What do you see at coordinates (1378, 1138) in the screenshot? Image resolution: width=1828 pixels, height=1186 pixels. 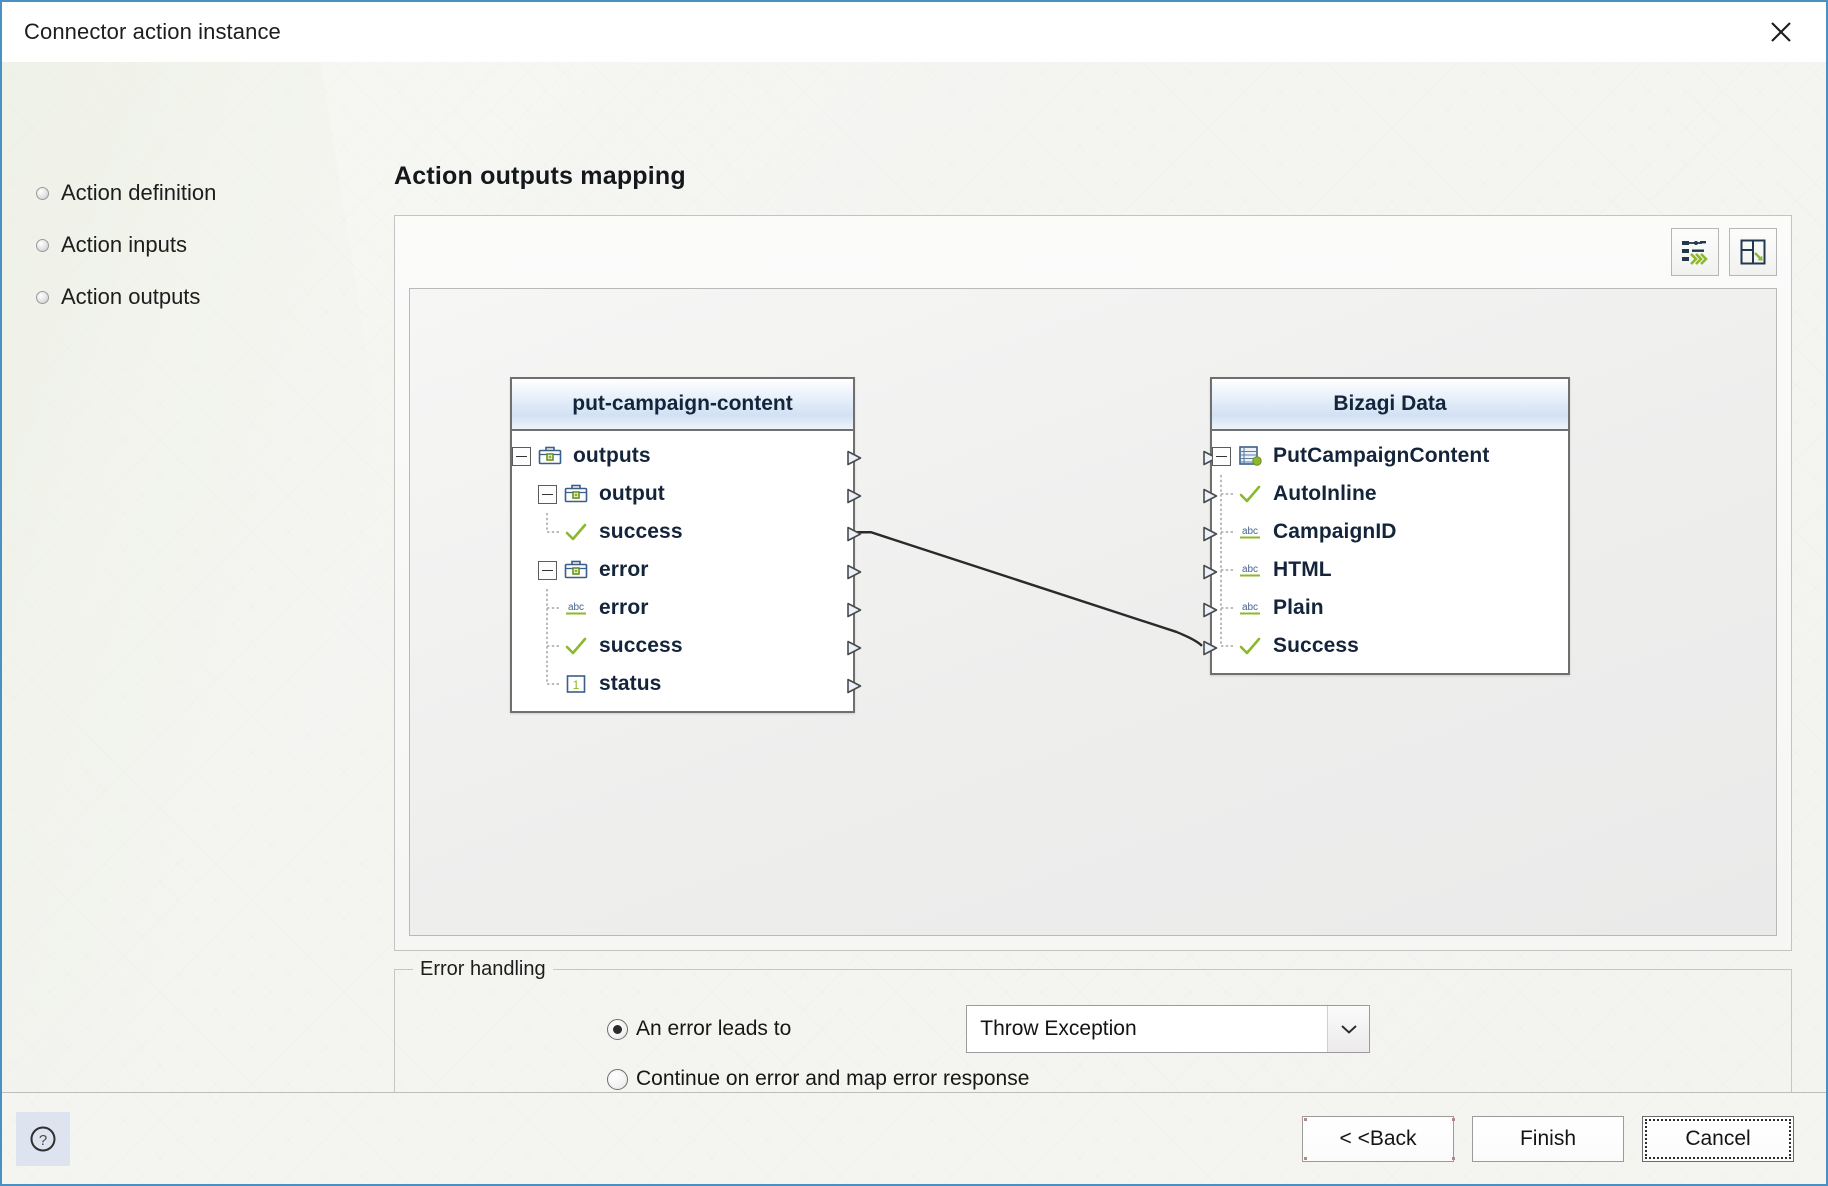 I see `back-button: < <Back` at bounding box center [1378, 1138].